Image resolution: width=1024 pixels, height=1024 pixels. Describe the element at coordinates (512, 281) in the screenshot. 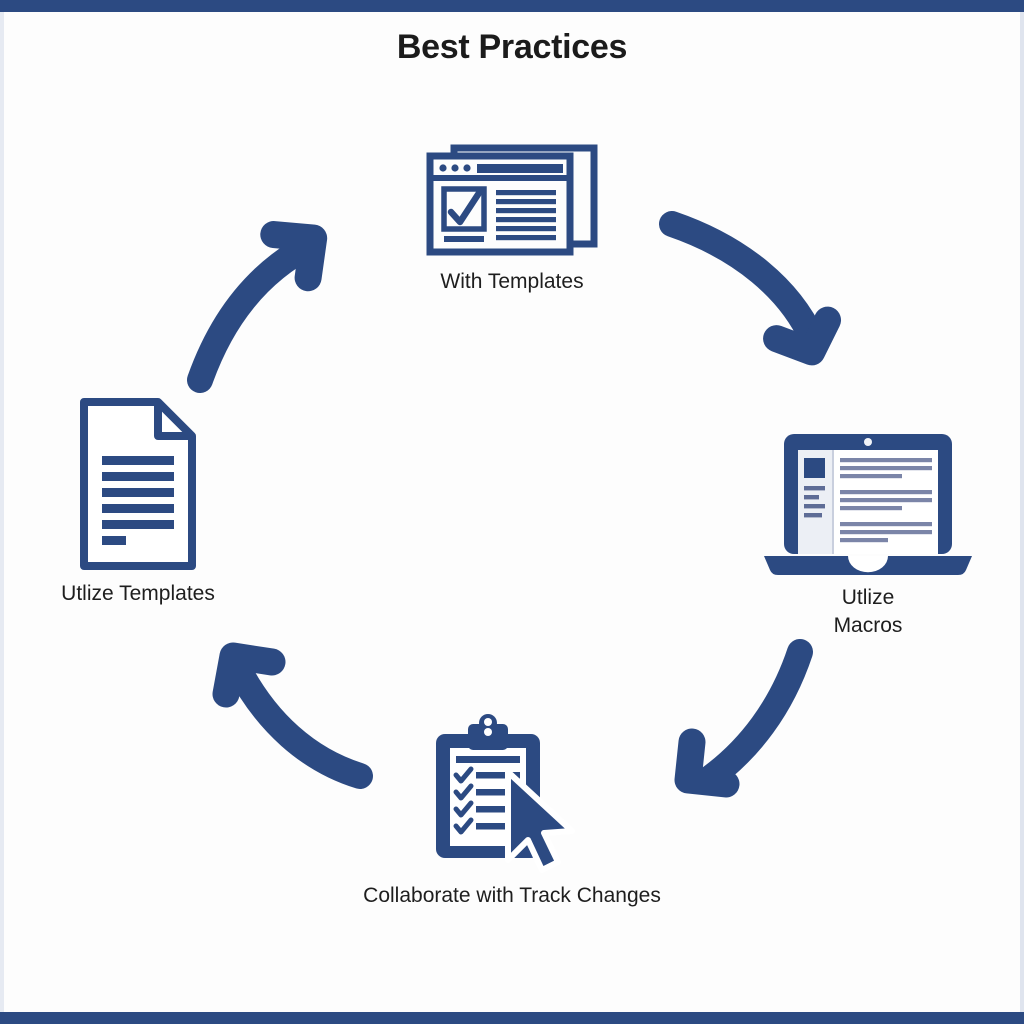

I see `node-label-with-templates: With Templates` at that location.